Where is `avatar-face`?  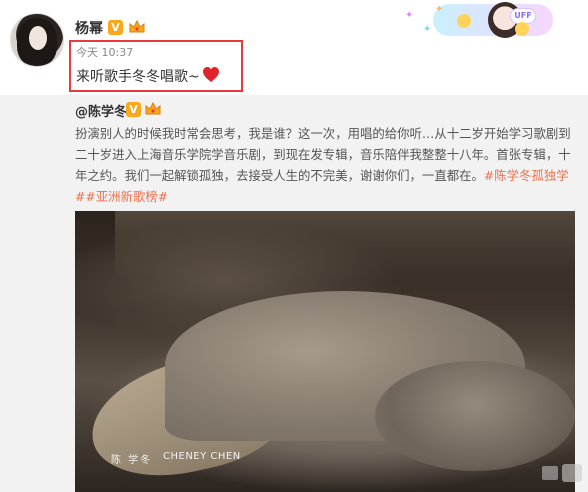 avatar-face is located at coordinates (38, 38).